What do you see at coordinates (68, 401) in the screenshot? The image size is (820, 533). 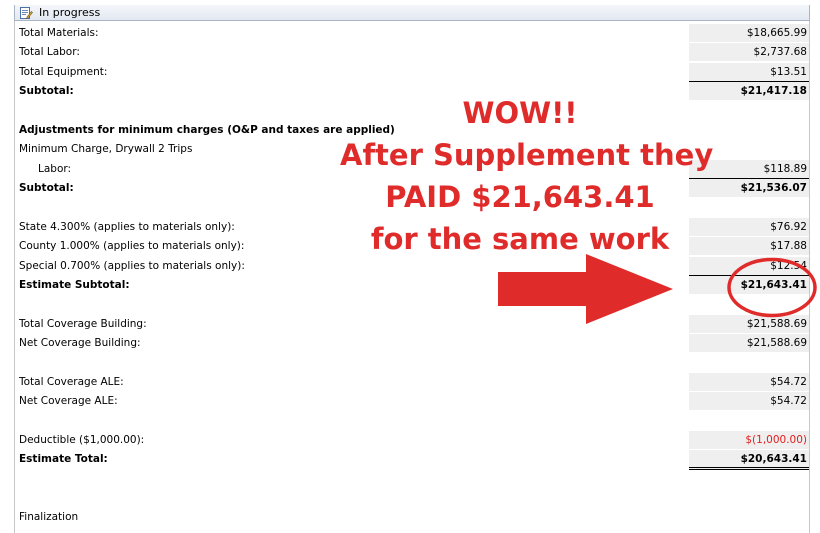 I see `net-coverage-ale-label: Net Coverage ALE:` at bounding box center [68, 401].